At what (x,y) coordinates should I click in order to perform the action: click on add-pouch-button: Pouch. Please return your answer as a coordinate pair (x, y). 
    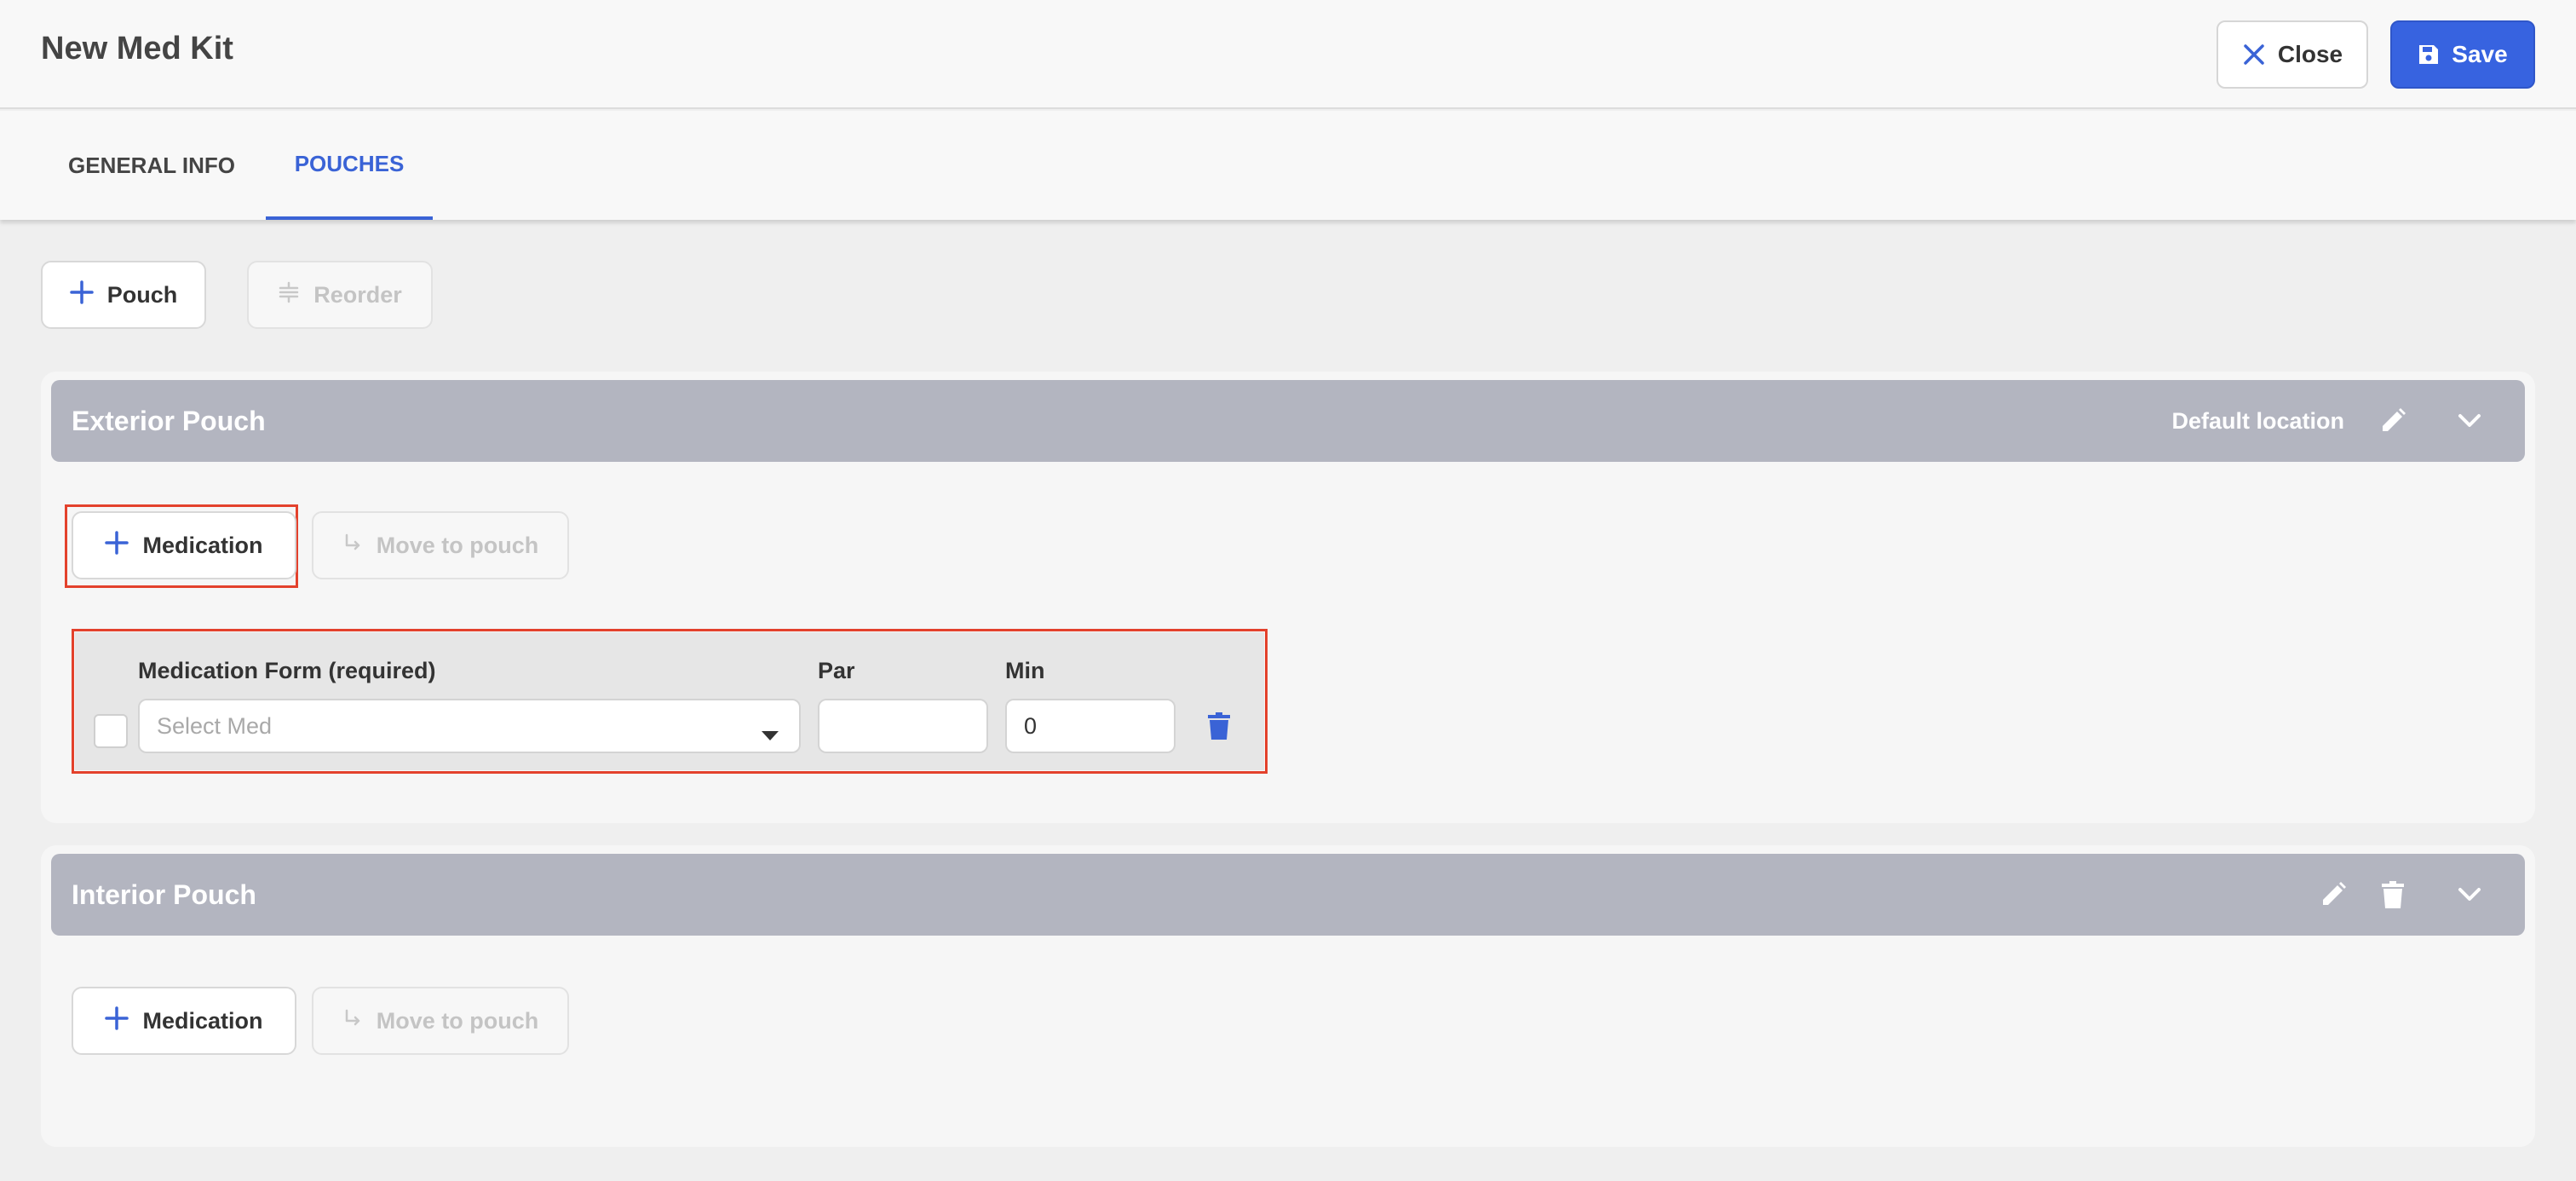
    Looking at the image, I should click on (123, 295).